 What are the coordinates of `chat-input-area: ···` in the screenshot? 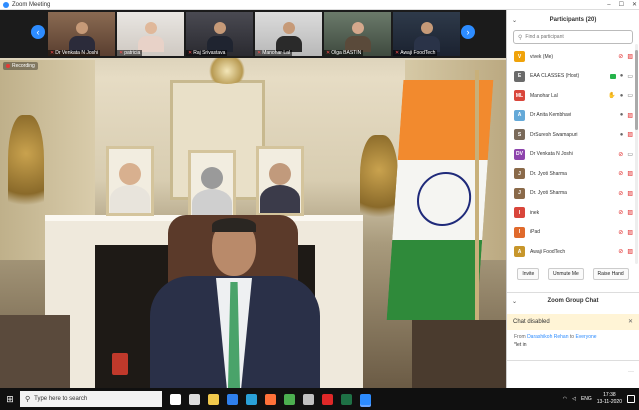 It's located at (573, 374).